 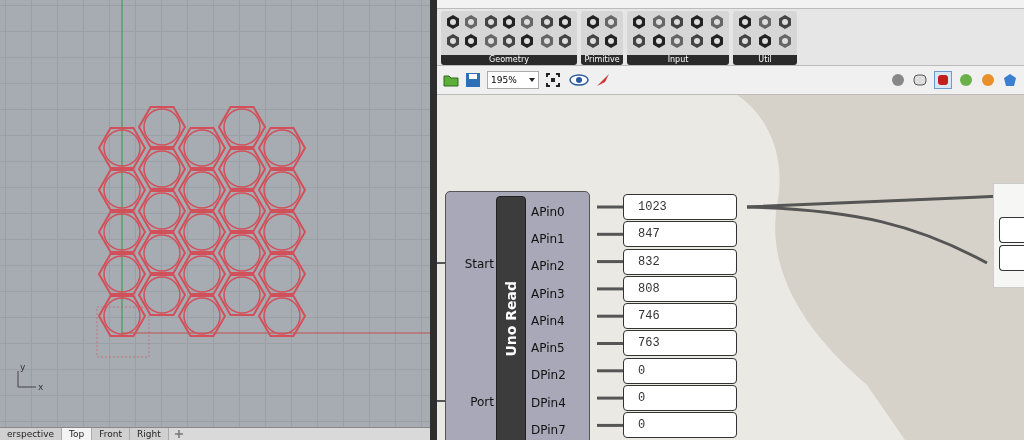 What do you see at coordinates (123, 332) in the screenshot?
I see `grid-mesh-drawing` at bounding box center [123, 332].